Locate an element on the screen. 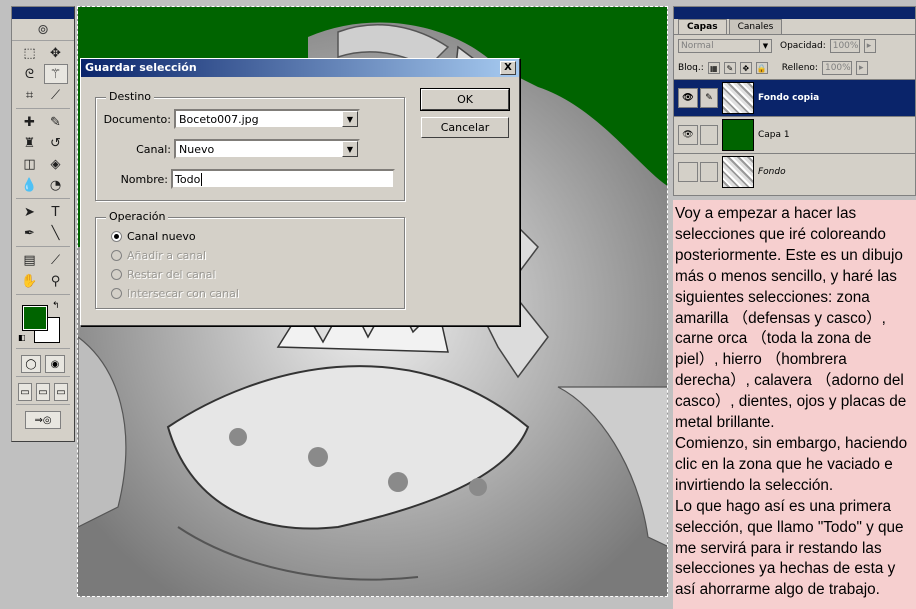 The width and height of the screenshot is (916, 609). opacity-input: 100% is located at coordinates (844, 46).